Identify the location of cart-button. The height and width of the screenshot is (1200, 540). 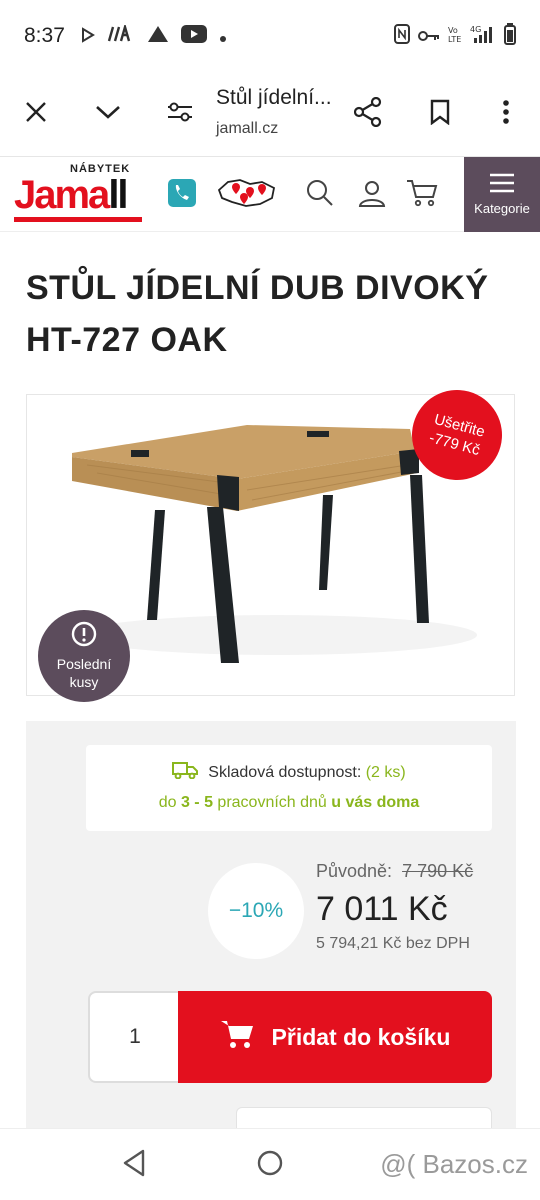
(422, 195).